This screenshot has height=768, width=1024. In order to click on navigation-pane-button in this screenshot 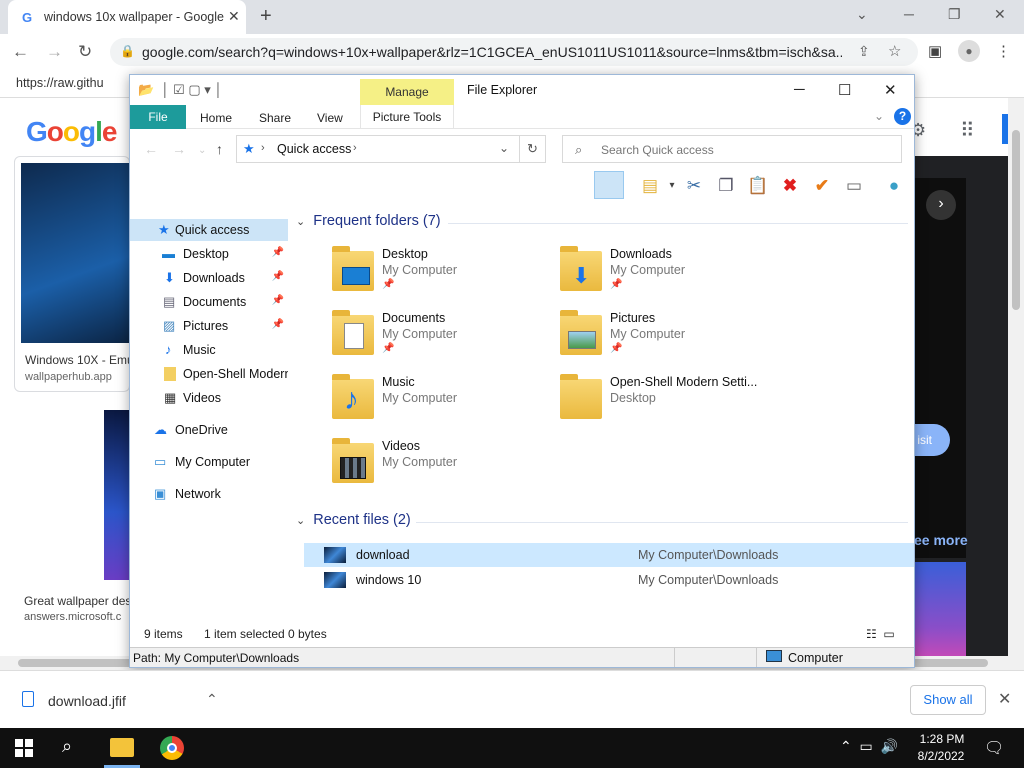, I will do `click(609, 185)`.